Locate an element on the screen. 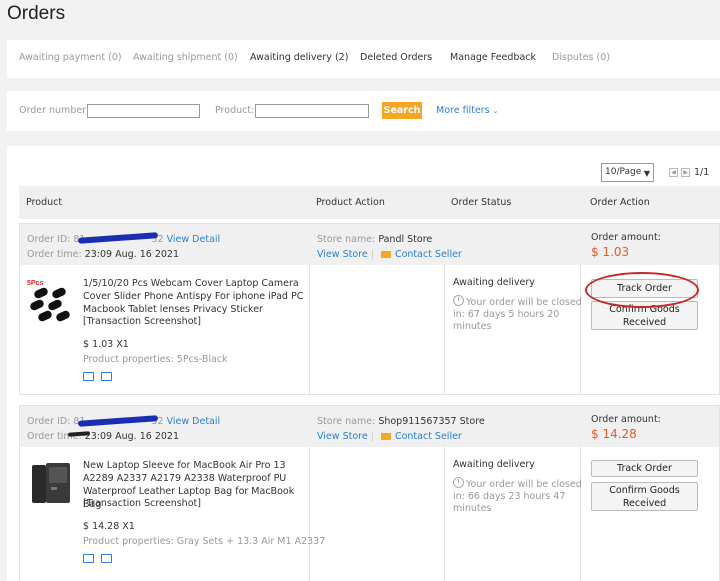 This screenshot has height=581, width=720. confirm-goods-button: Confirm Goods Received is located at coordinates (644, 496).